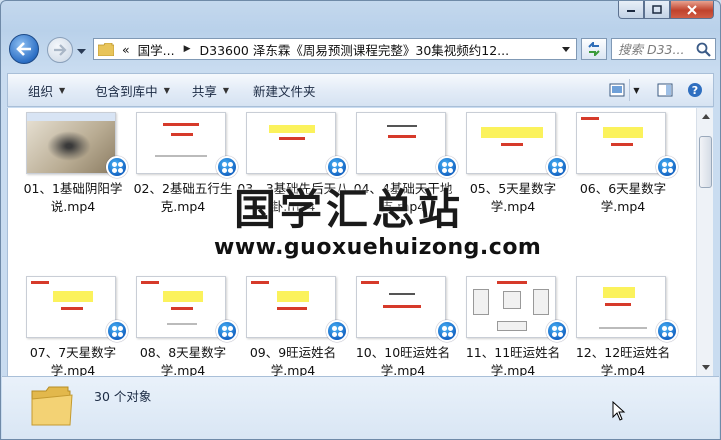  Describe the element at coordinates (71, 325) in the screenshot. I see `file-item: 07、7天星数字学.mp4` at that location.